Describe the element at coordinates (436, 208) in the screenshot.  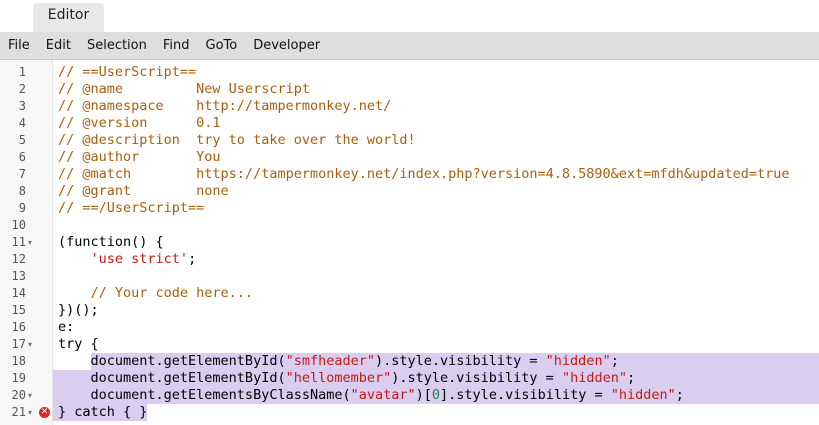
I see `code-line: // ==/UserScript==` at that location.